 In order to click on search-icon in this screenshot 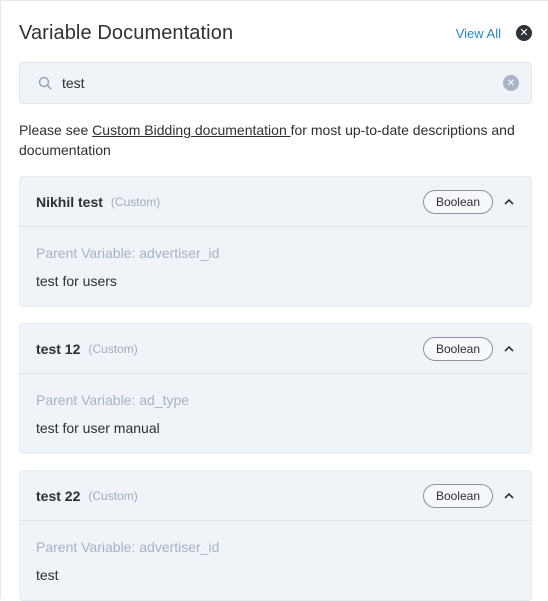, I will do `click(46, 83)`.